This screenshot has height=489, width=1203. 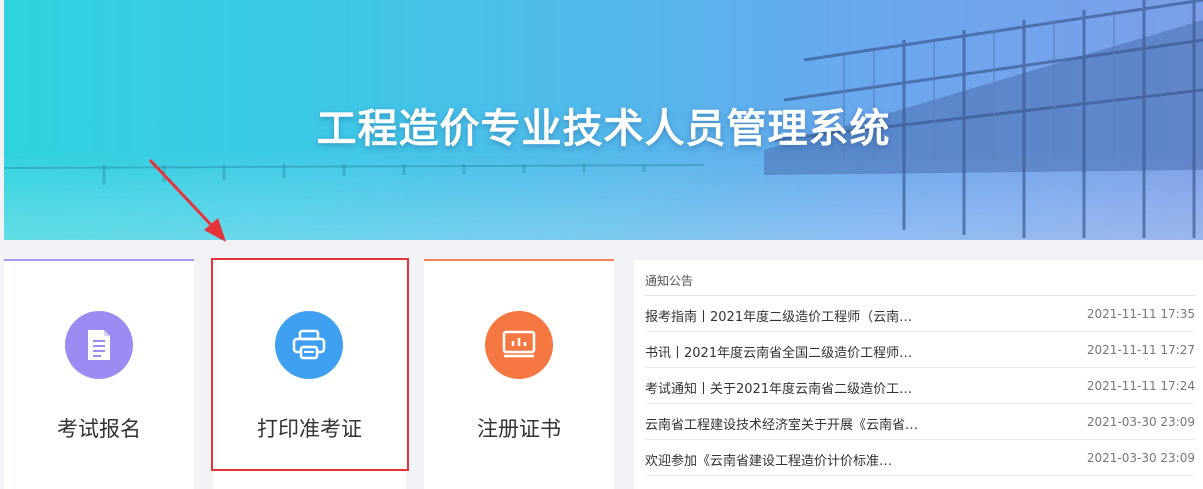 I want to click on card-registration-certificate: 注册证书, so click(x=519, y=374).